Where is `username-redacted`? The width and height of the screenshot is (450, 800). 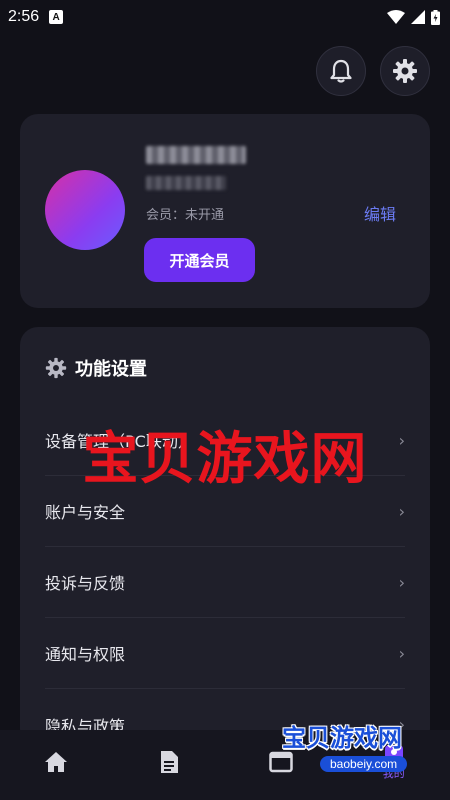 username-redacted is located at coordinates (196, 155).